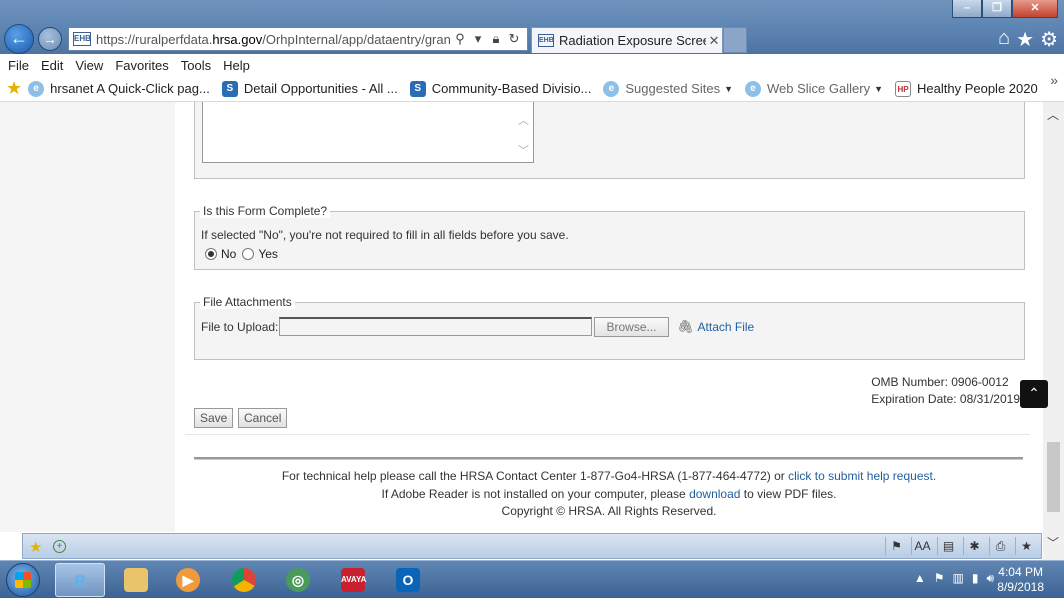 This screenshot has width=1064, height=598. I want to click on taskbar-avaya: AVAYA, so click(353, 580).